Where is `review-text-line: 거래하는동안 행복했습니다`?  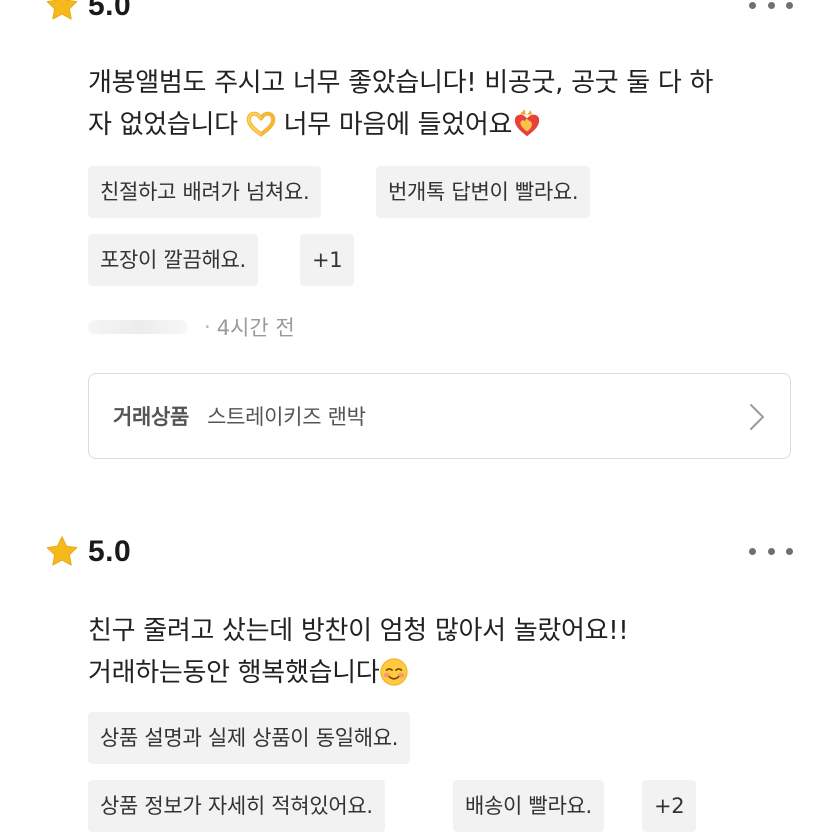
review-text-line: 거래하는동안 행복했습니다 is located at coordinates (445, 673).